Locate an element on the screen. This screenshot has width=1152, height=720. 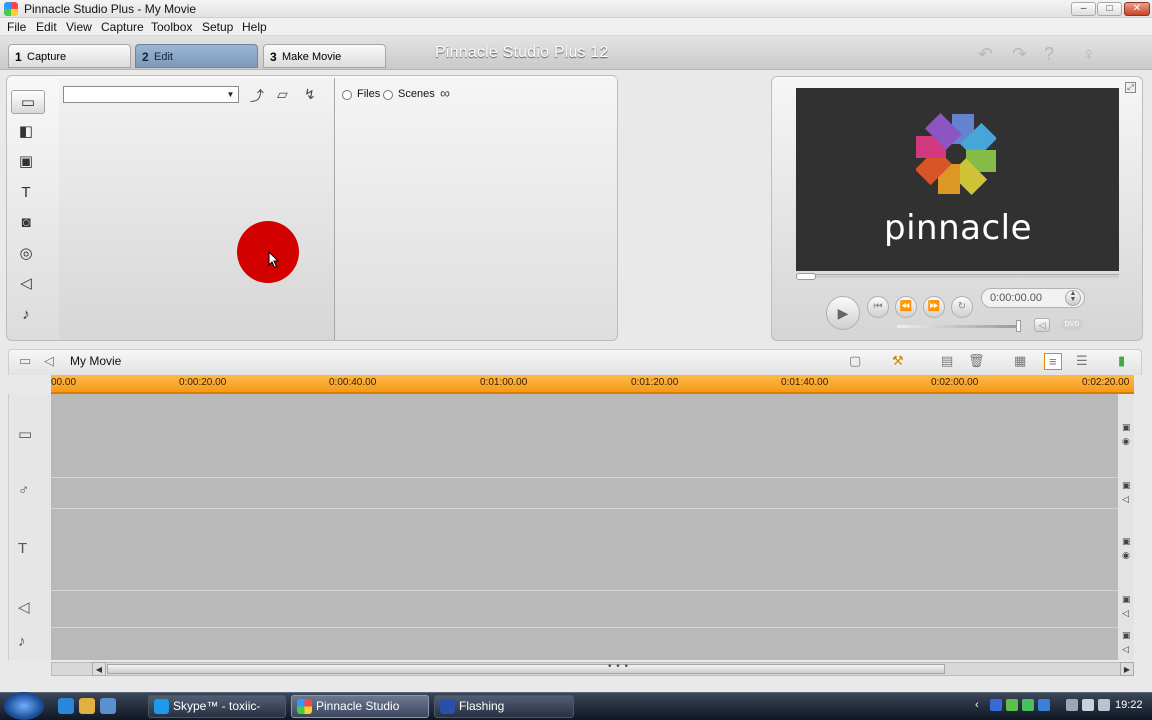
folder-icon: ▱ is located at coordinates (282, 94).